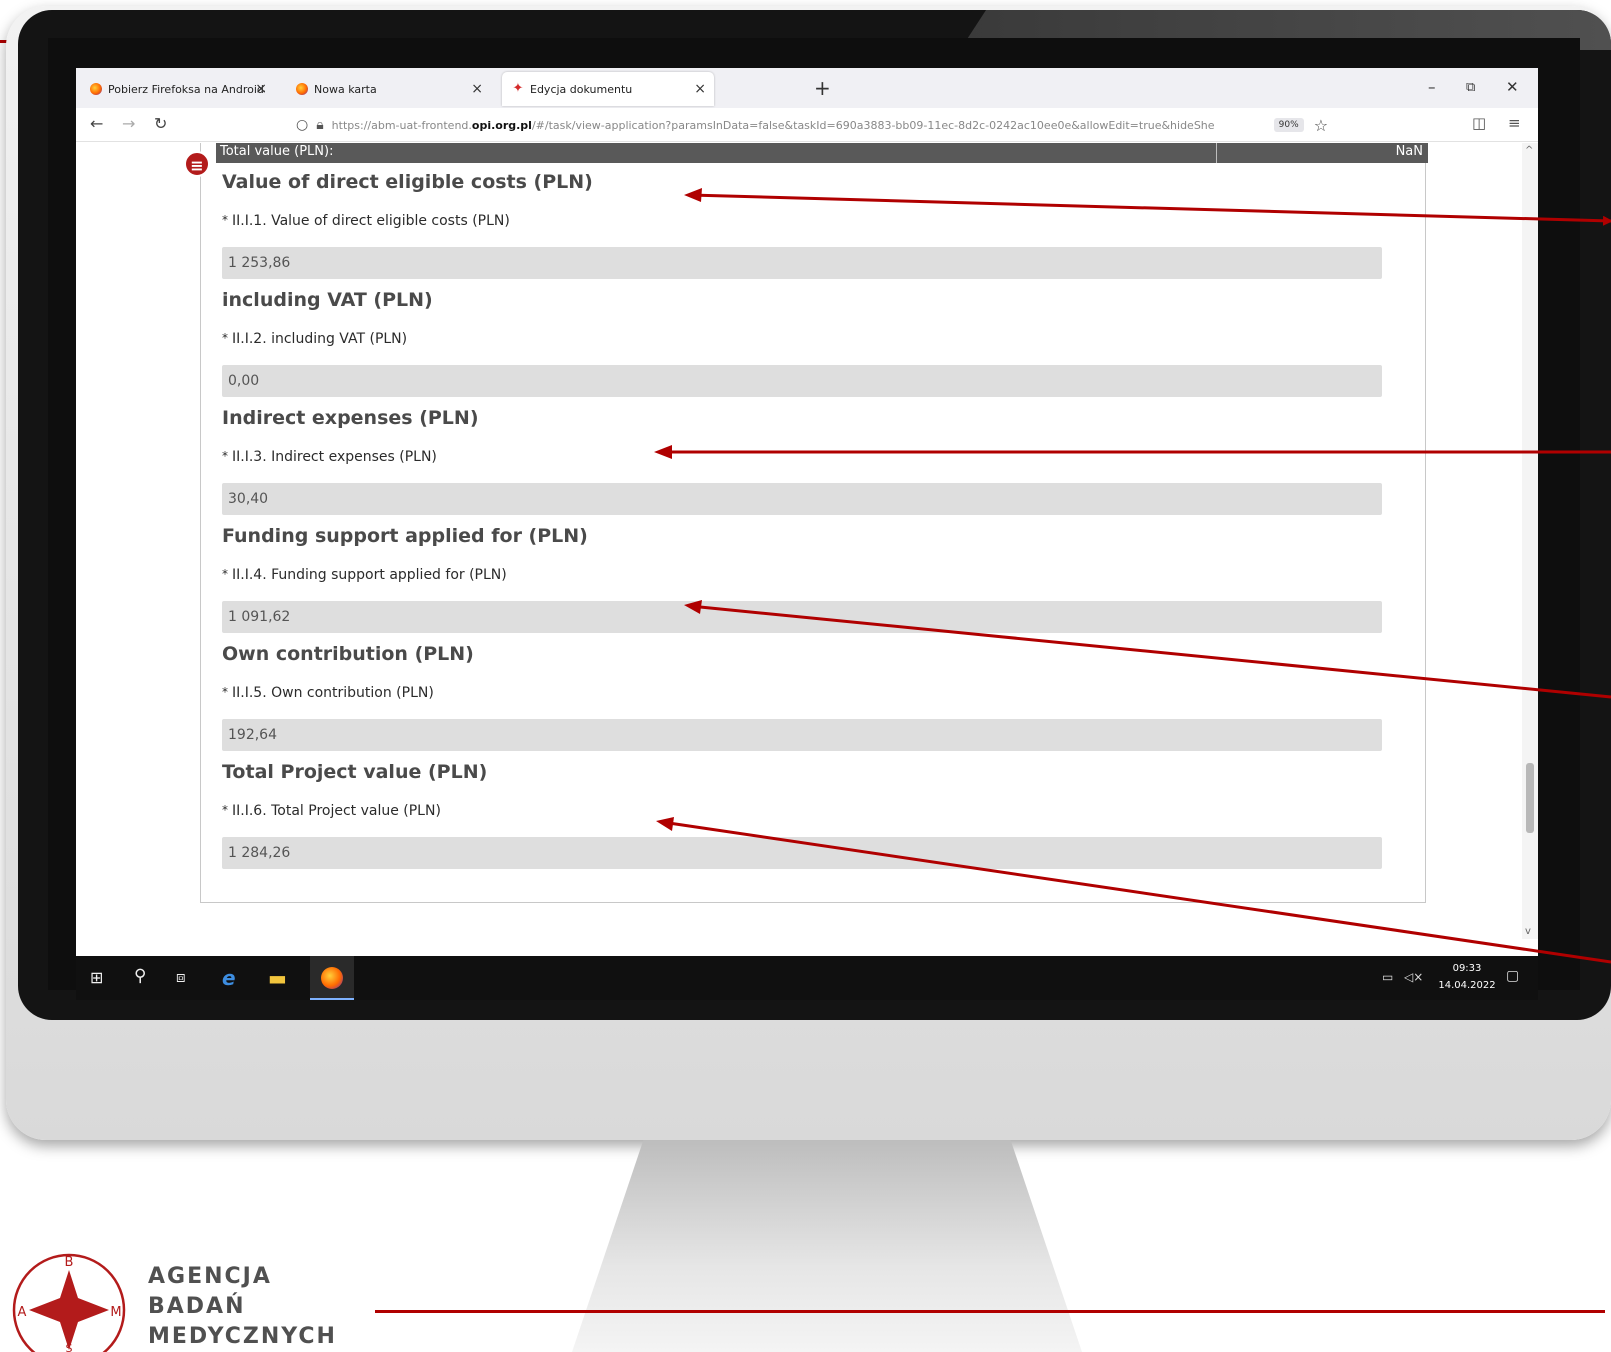  Describe the element at coordinates (1467, 977) in the screenshot. I see `system-clock: 09:33 14.04.2022` at that location.